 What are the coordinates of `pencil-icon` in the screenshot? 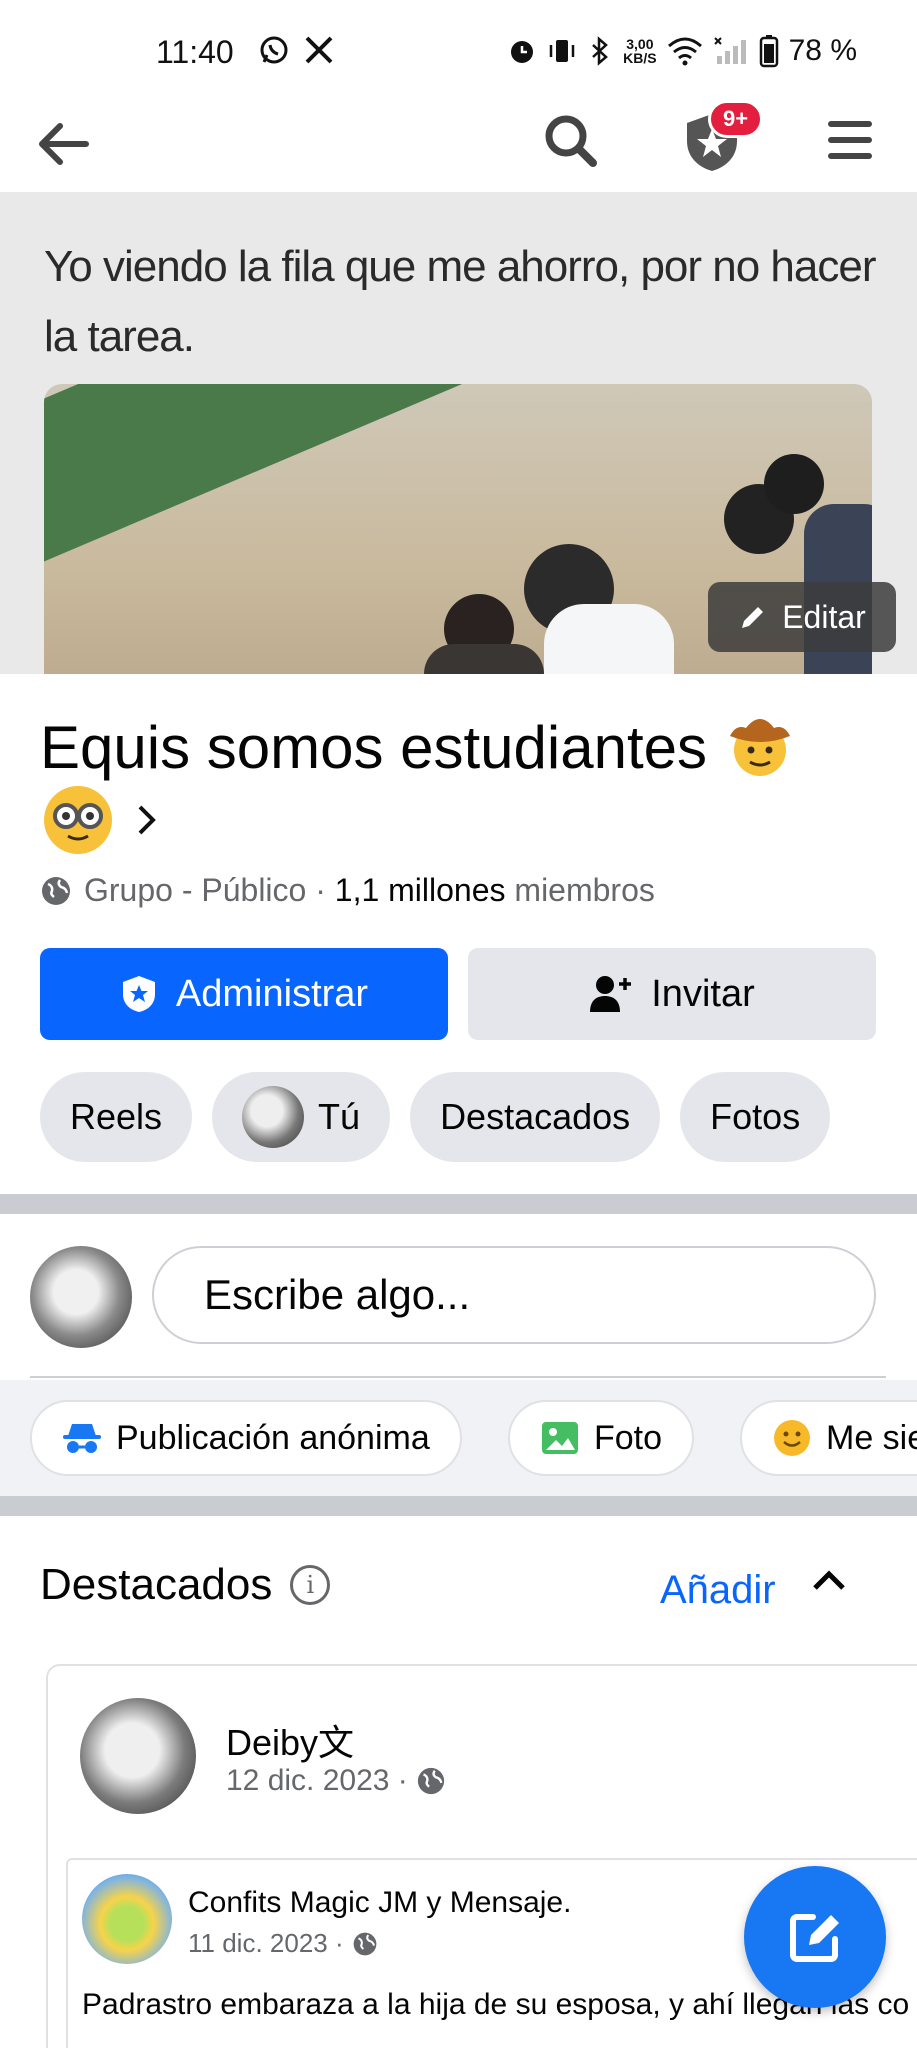 It's located at (753, 617).